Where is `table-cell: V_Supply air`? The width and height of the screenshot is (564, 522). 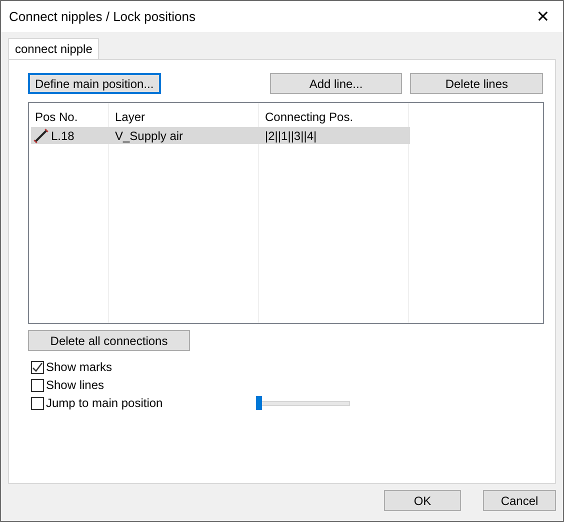
table-cell: V_Supply air is located at coordinates (149, 135).